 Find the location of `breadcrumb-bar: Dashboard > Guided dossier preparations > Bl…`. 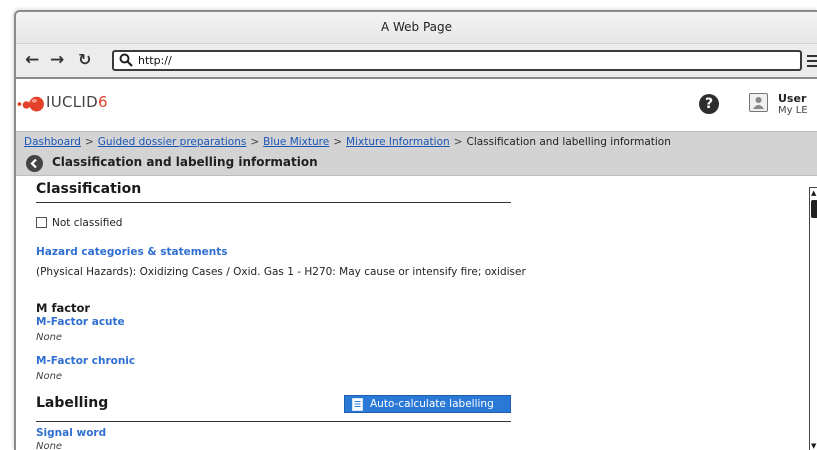

breadcrumb-bar: Dashboard > Guided dossier preparations > Bl… is located at coordinates (416, 153).